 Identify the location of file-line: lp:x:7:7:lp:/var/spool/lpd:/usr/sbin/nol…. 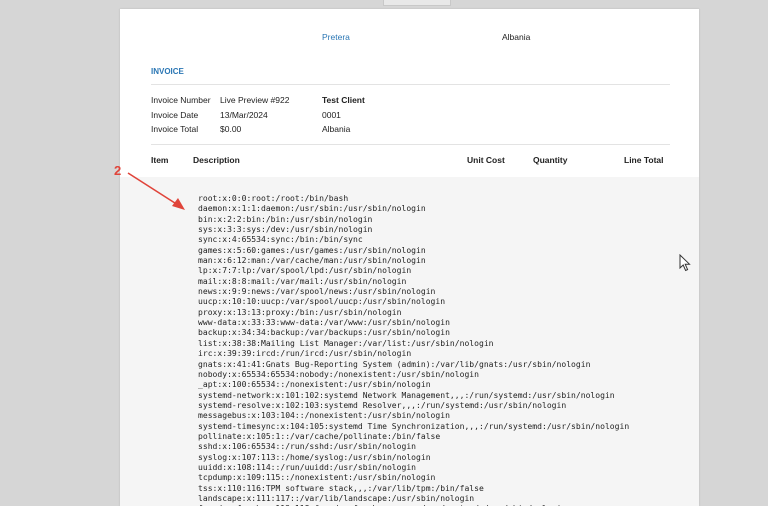
(304, 270).